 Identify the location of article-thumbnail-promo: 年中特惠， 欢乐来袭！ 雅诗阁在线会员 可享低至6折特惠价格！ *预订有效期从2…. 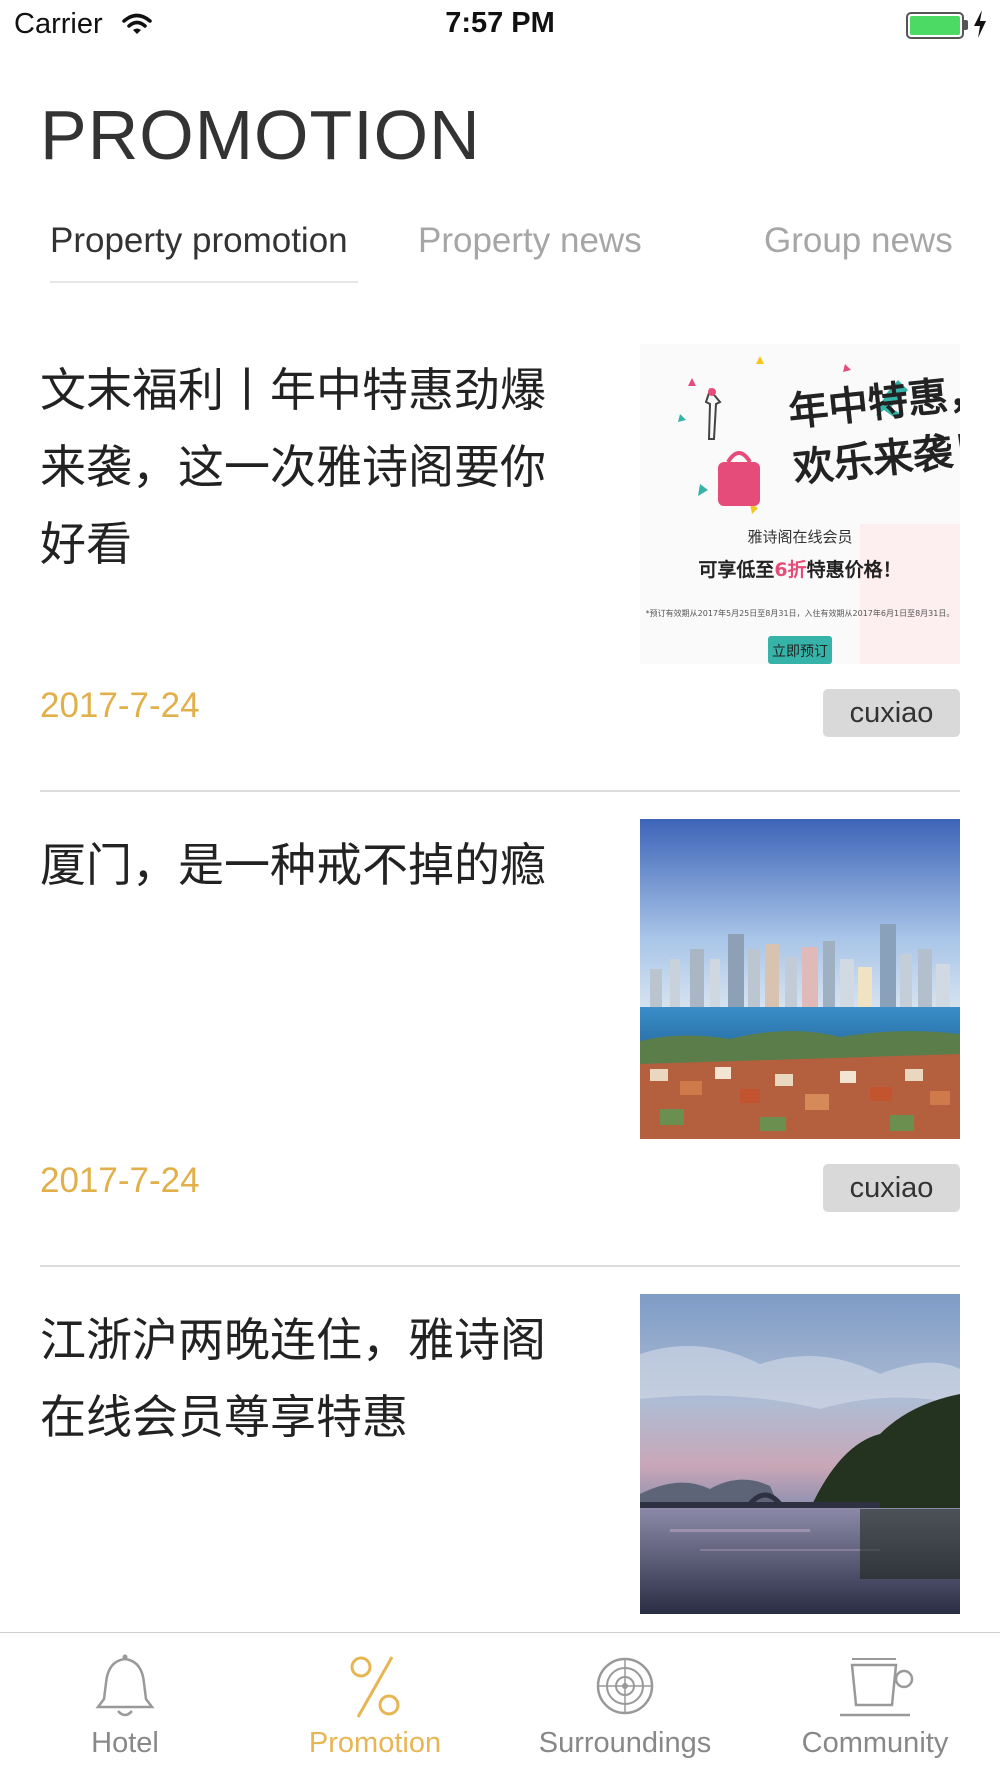
(800, 504).